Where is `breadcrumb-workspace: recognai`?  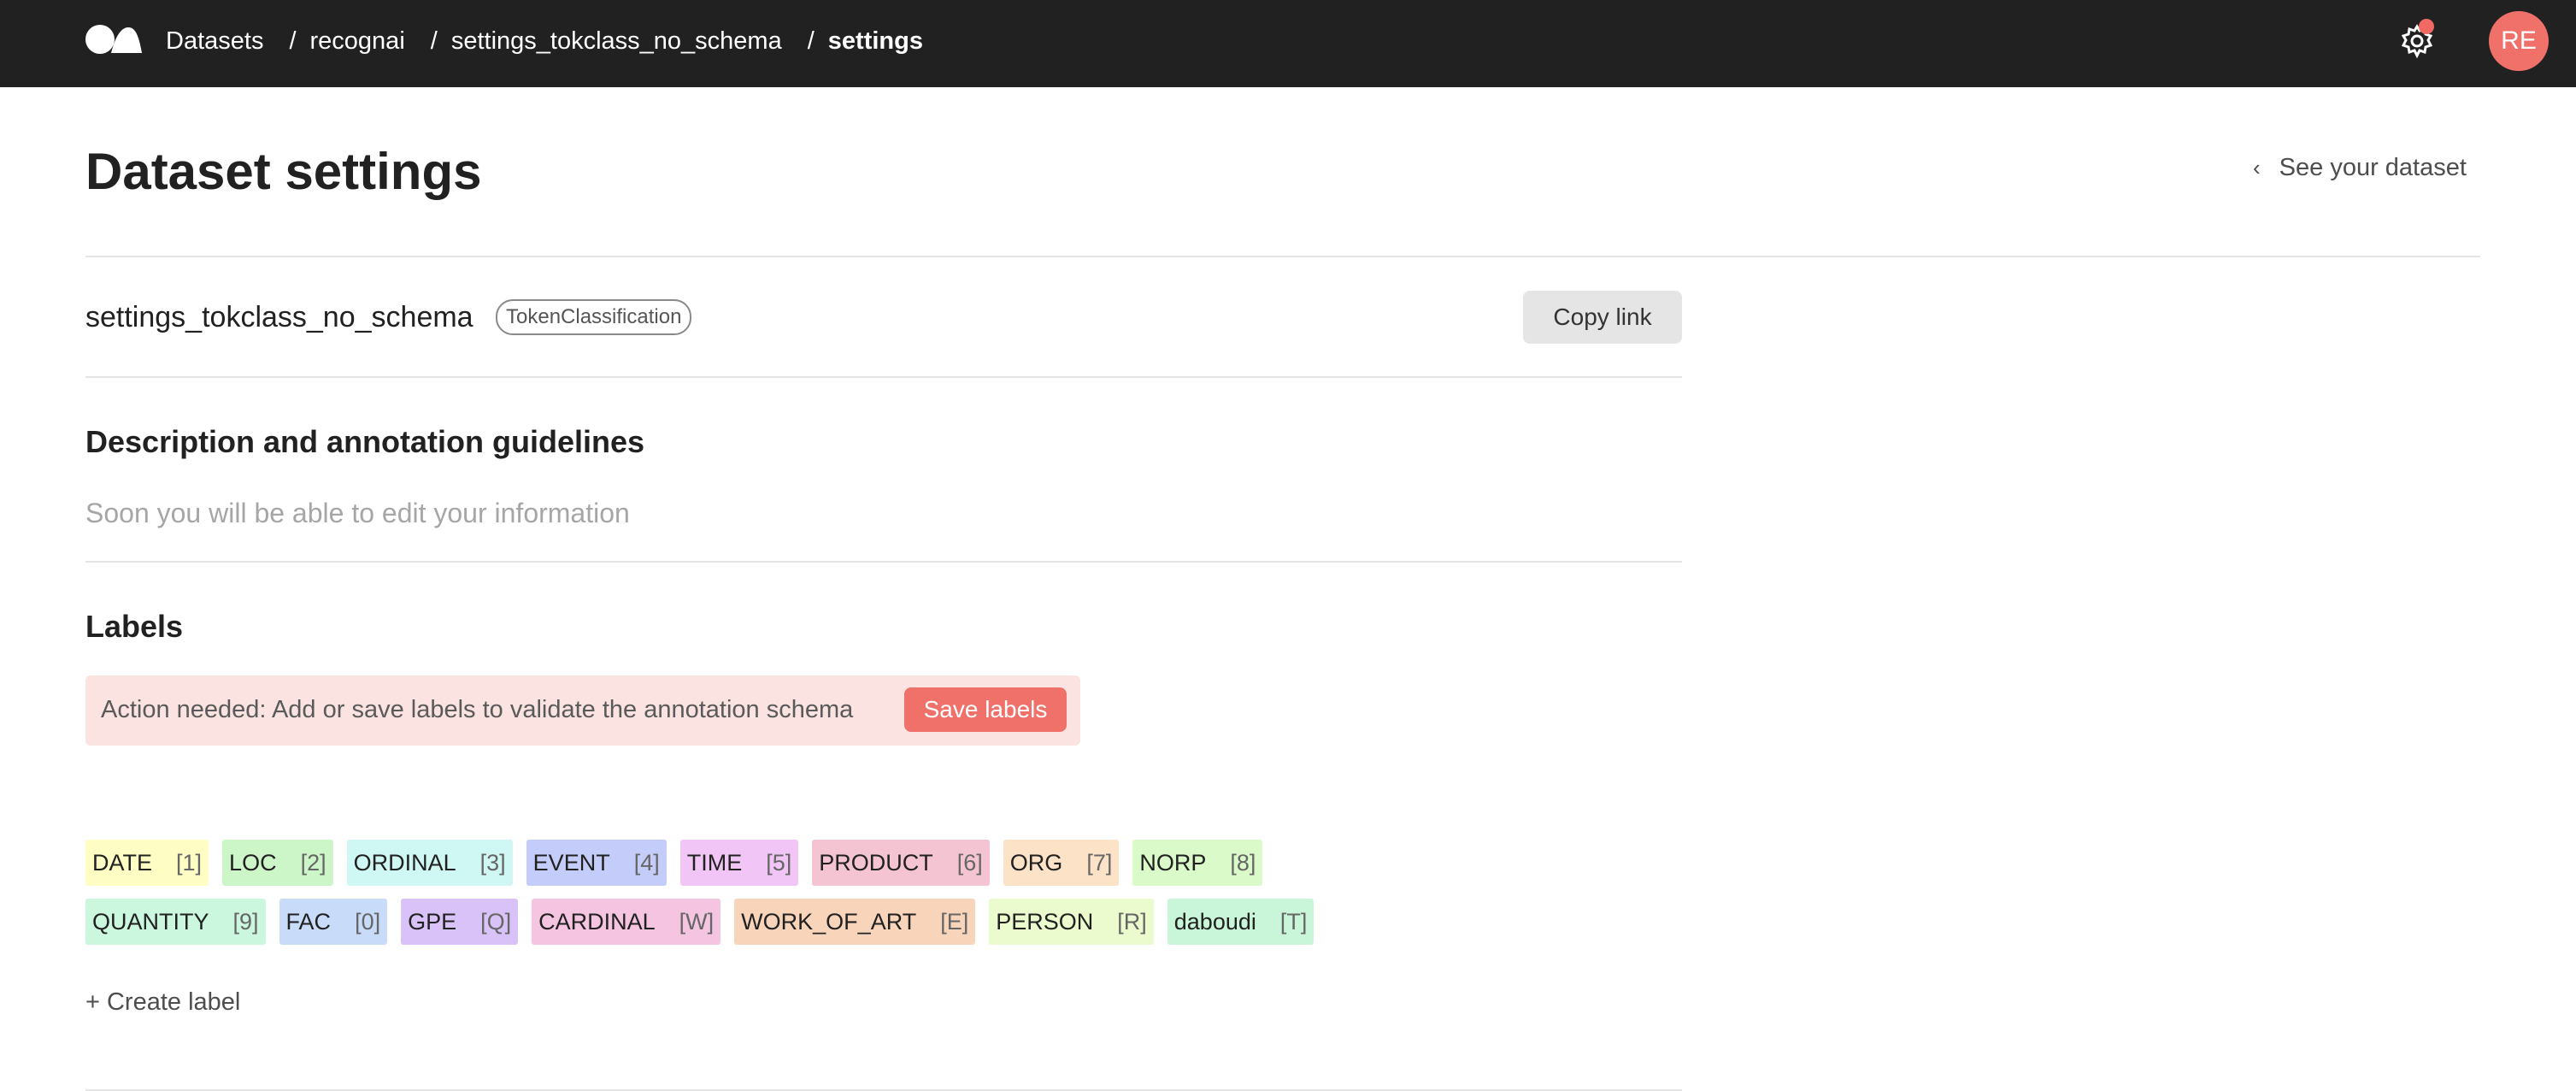
breadcrumb-workspace: recognai is located at coordinates (357, 41).